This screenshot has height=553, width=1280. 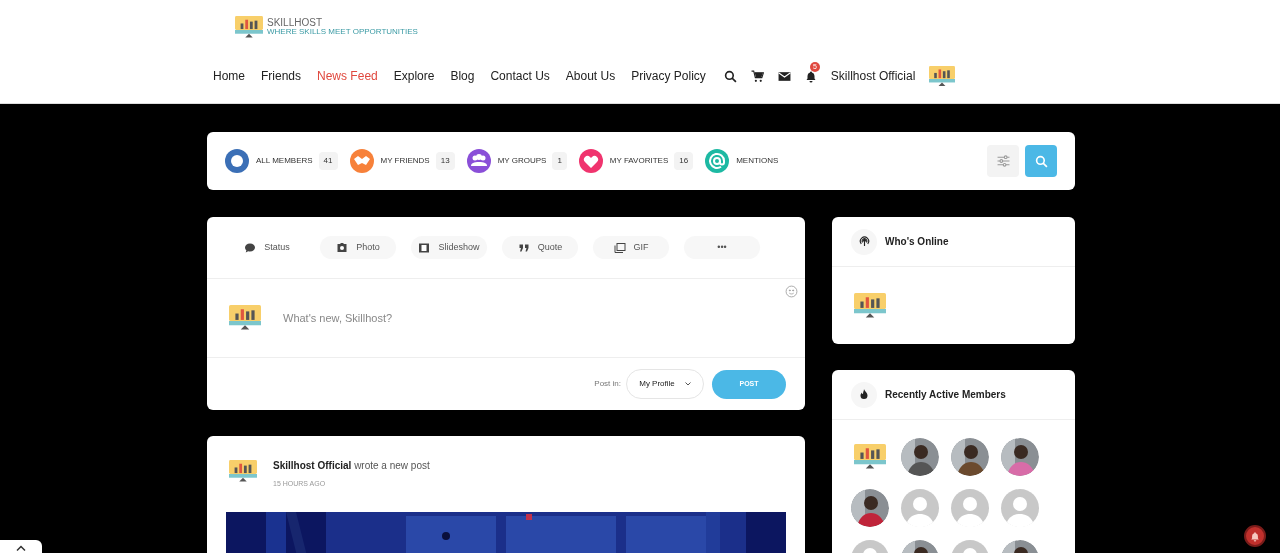 I want to click on mail-icon, so click(x=784, y=76).